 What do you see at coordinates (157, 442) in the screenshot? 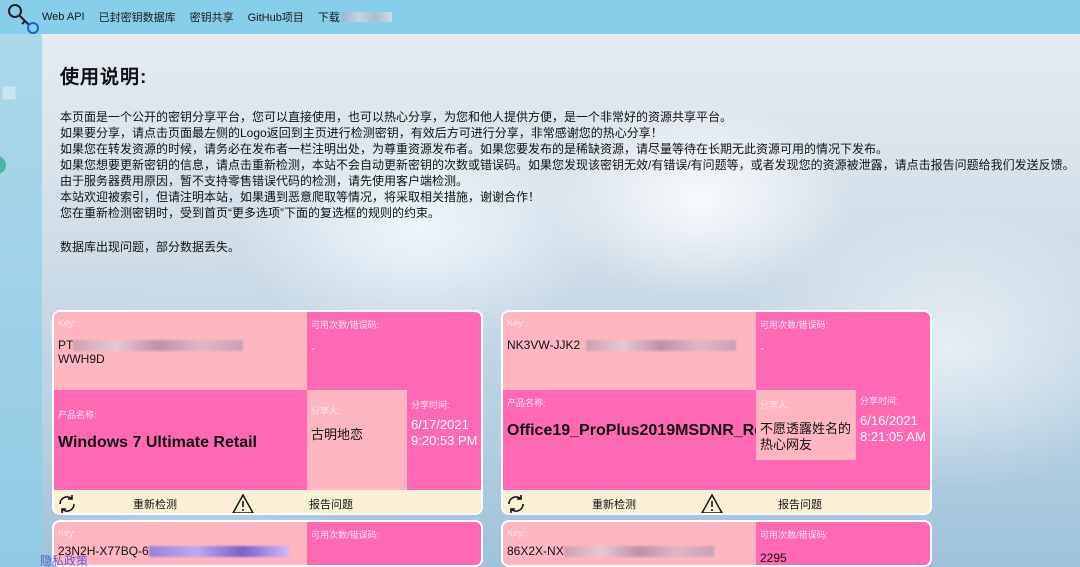
I see `product-name: Windows 7 Ultimate Retail` at bounding box center [157, 442].